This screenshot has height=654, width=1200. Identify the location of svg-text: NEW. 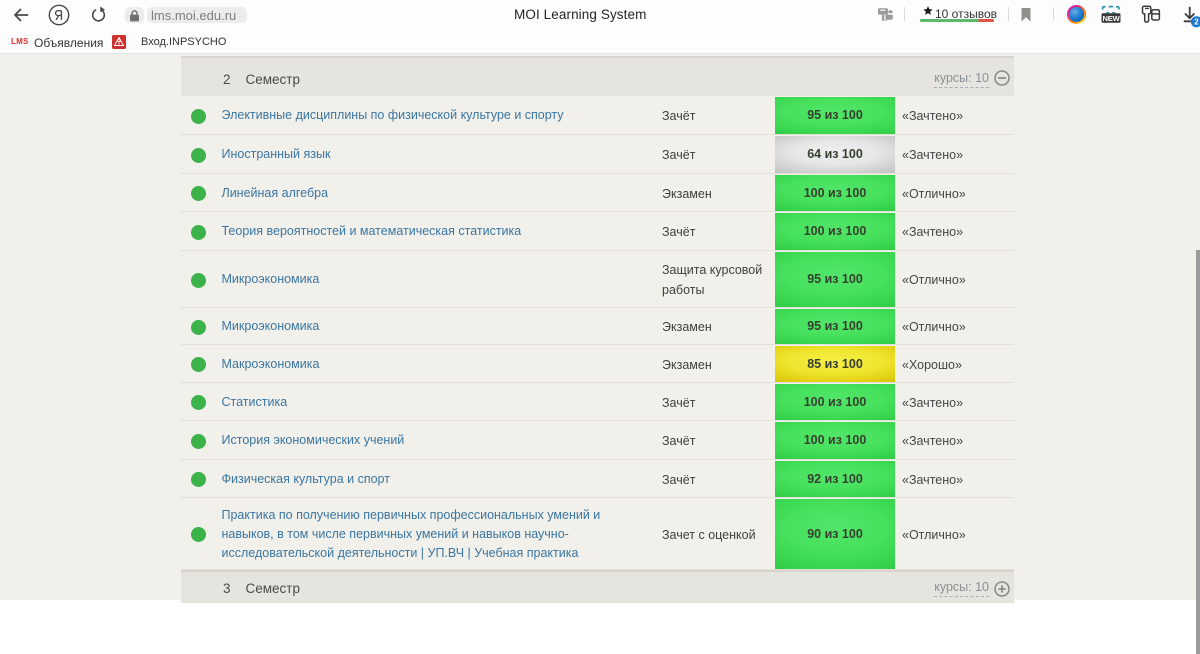
(1111, 18).